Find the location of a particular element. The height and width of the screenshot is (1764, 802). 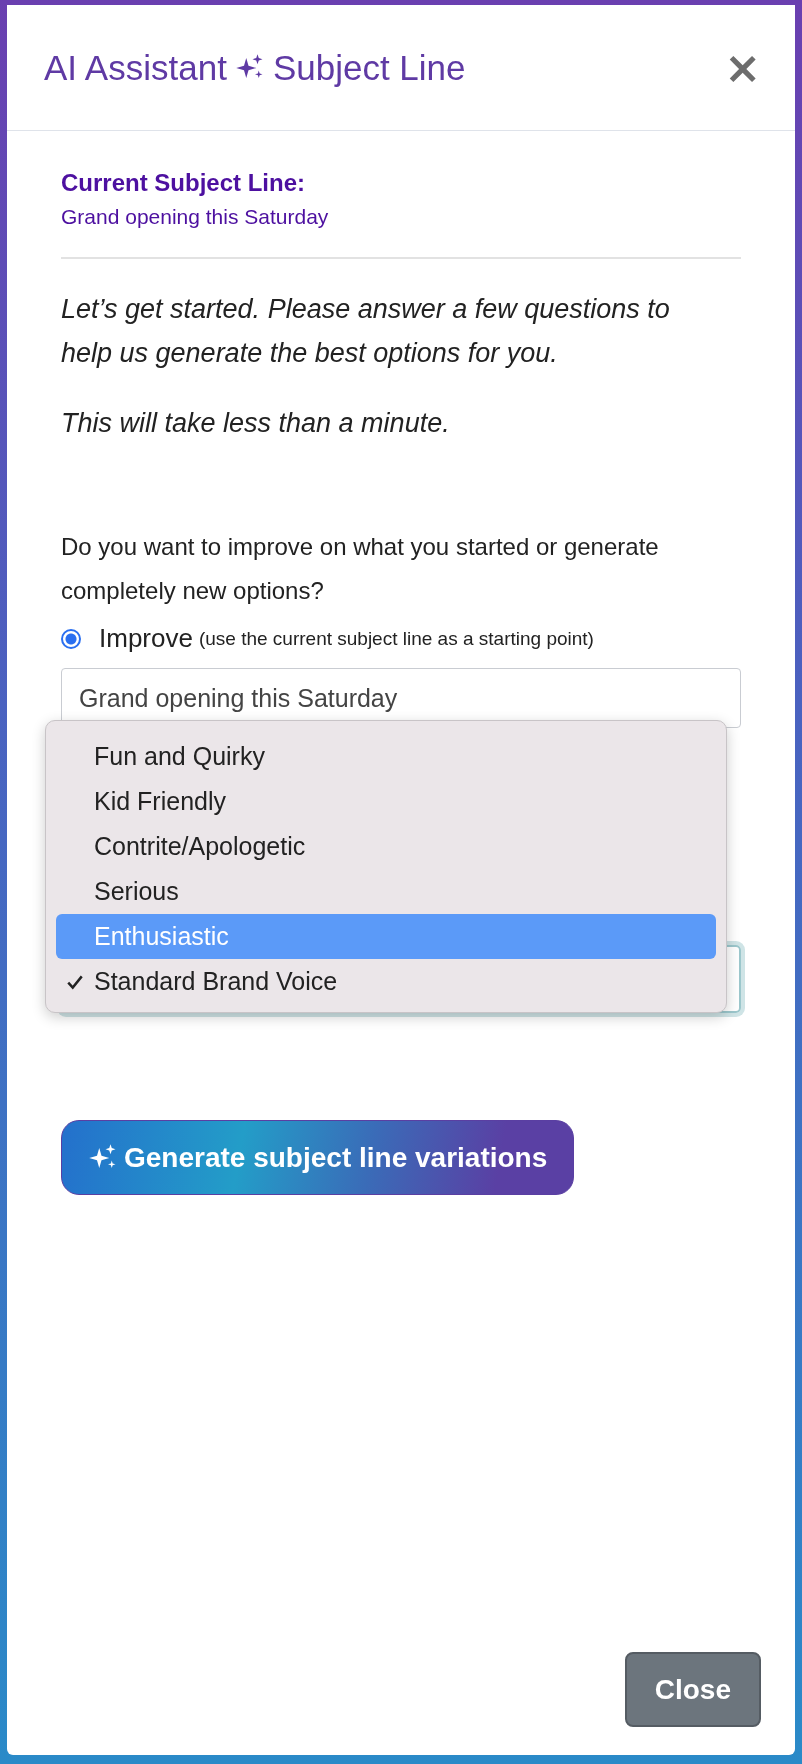

current-subject-heading: Current Subject Line: is located at coordinates (184, 183).